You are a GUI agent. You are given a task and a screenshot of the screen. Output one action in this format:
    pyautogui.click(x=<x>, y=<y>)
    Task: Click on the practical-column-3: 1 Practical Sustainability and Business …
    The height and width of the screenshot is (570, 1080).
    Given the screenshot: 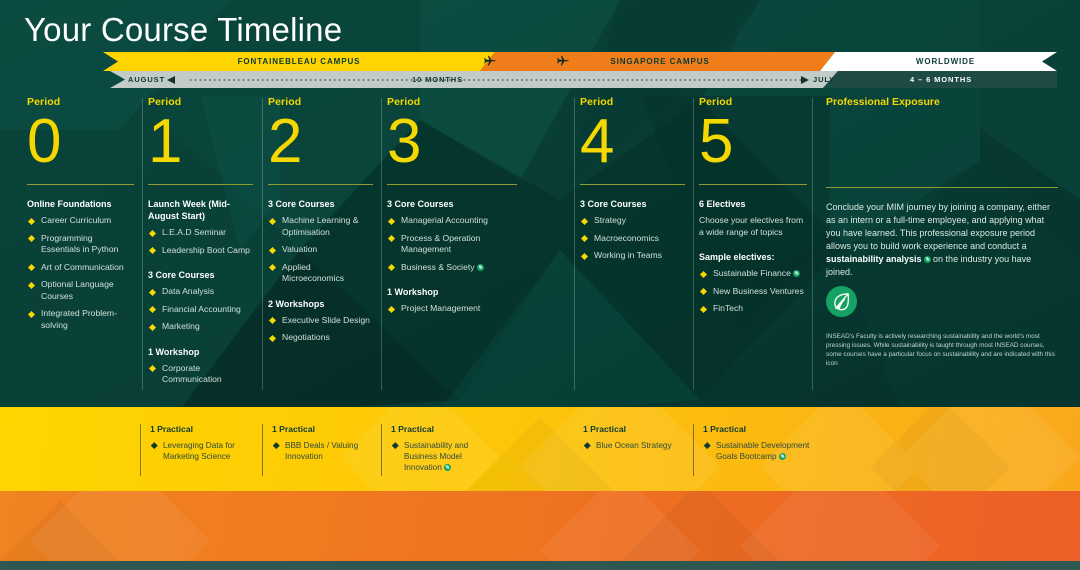 What is the action you would take?
    pyautogui.click(x=441, y=450)
    